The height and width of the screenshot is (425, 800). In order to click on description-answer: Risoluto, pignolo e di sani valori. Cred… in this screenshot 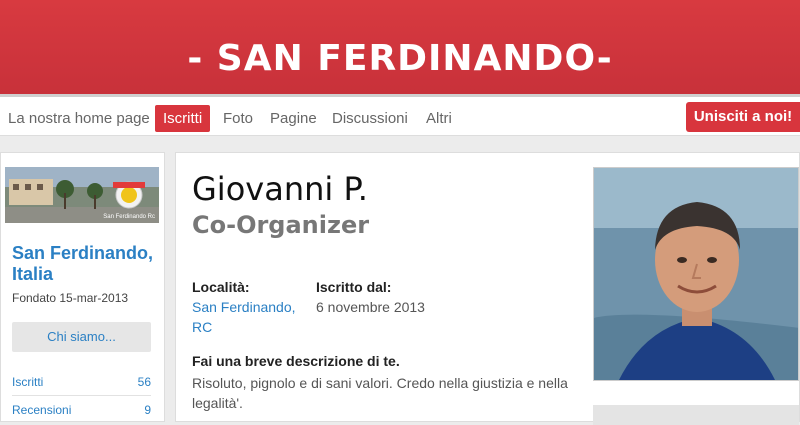, I will do `click(380, 393)`.